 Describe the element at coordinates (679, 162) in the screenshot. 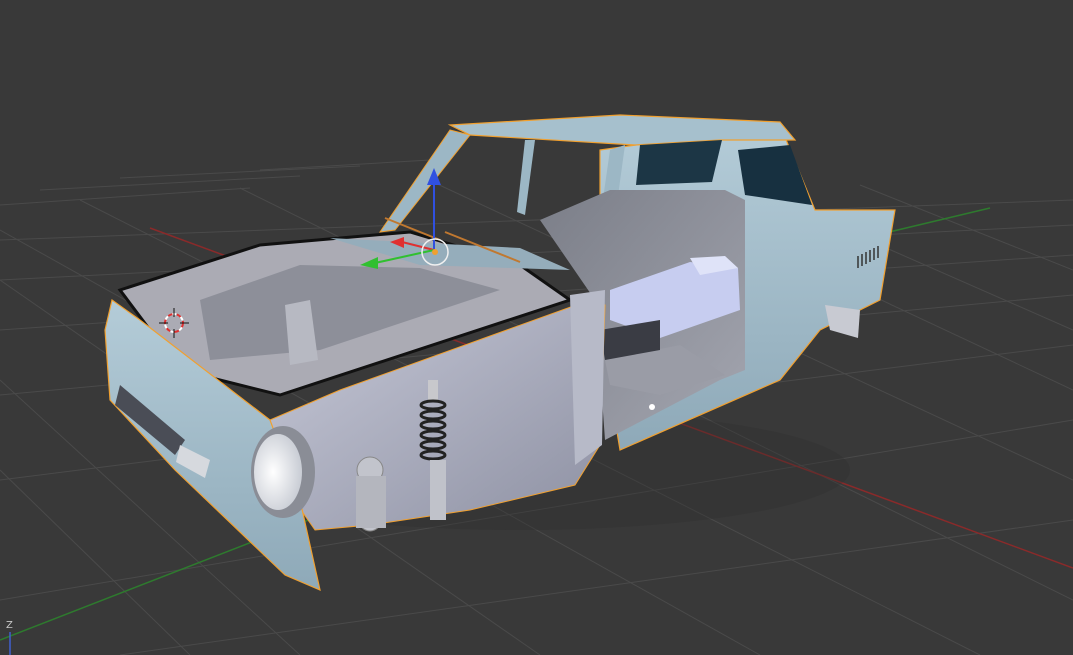

I see `rear-window` at that location.